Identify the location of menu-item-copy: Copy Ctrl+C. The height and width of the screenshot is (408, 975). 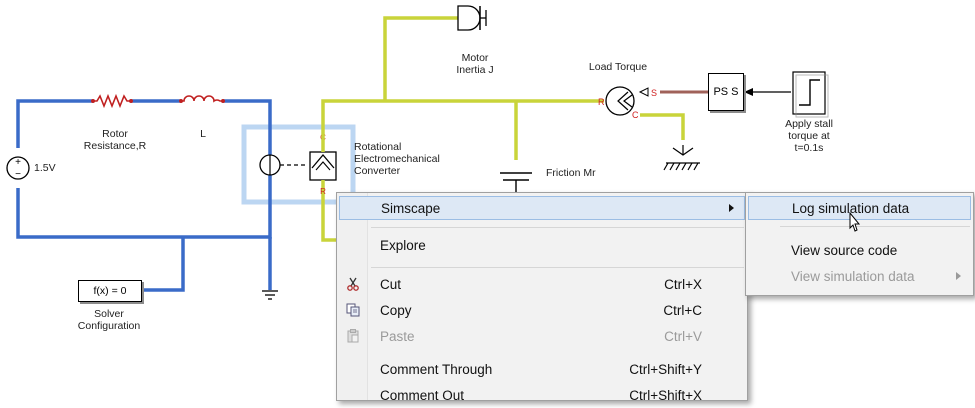
(542, 311).